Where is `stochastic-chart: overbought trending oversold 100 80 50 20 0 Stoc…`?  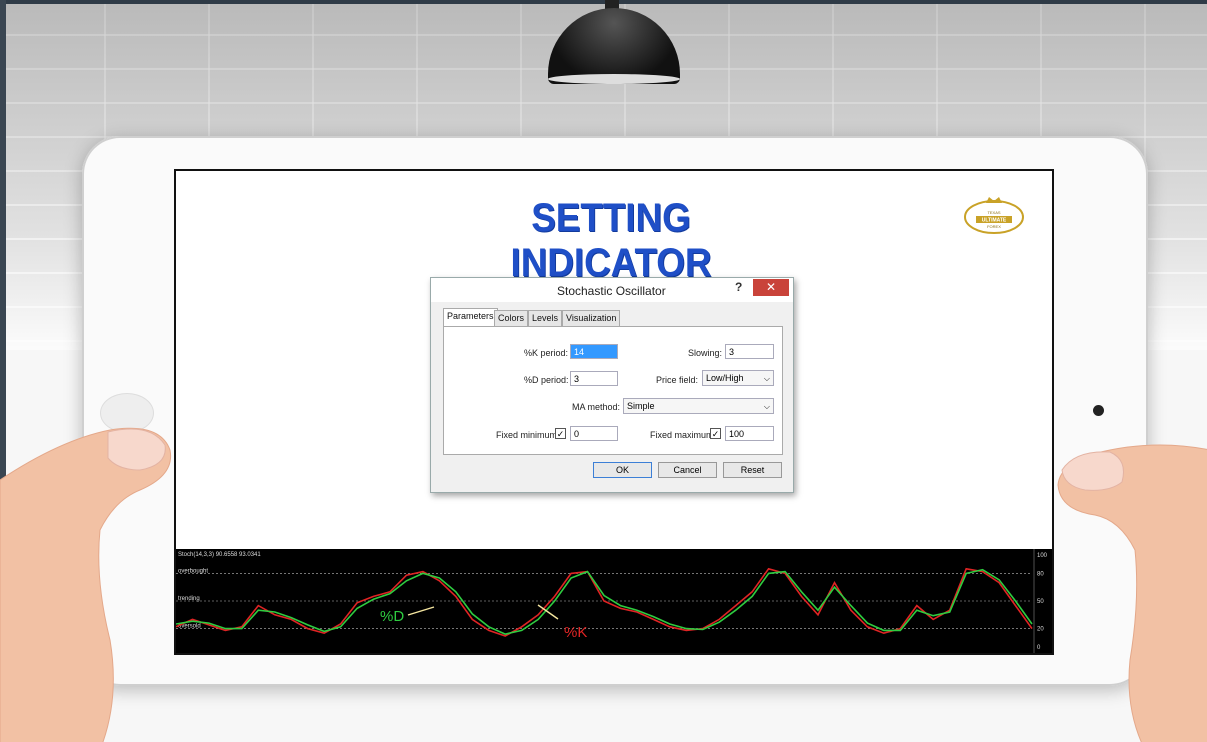
stochastic-chart: overbought trending oversold 100 80 50 20 0 Stoc… is located at coordinates (614, 601).